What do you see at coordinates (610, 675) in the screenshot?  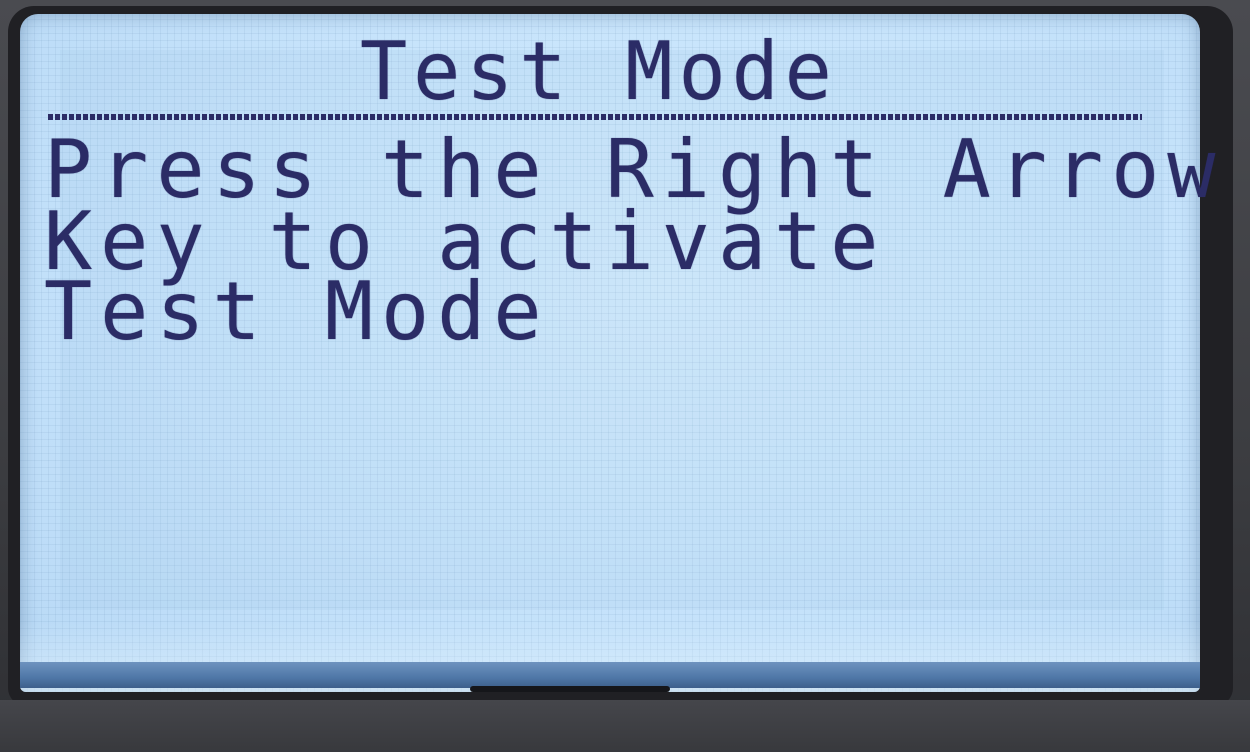 I see `screen-bottom-edge` at bounding box center [610, 675].